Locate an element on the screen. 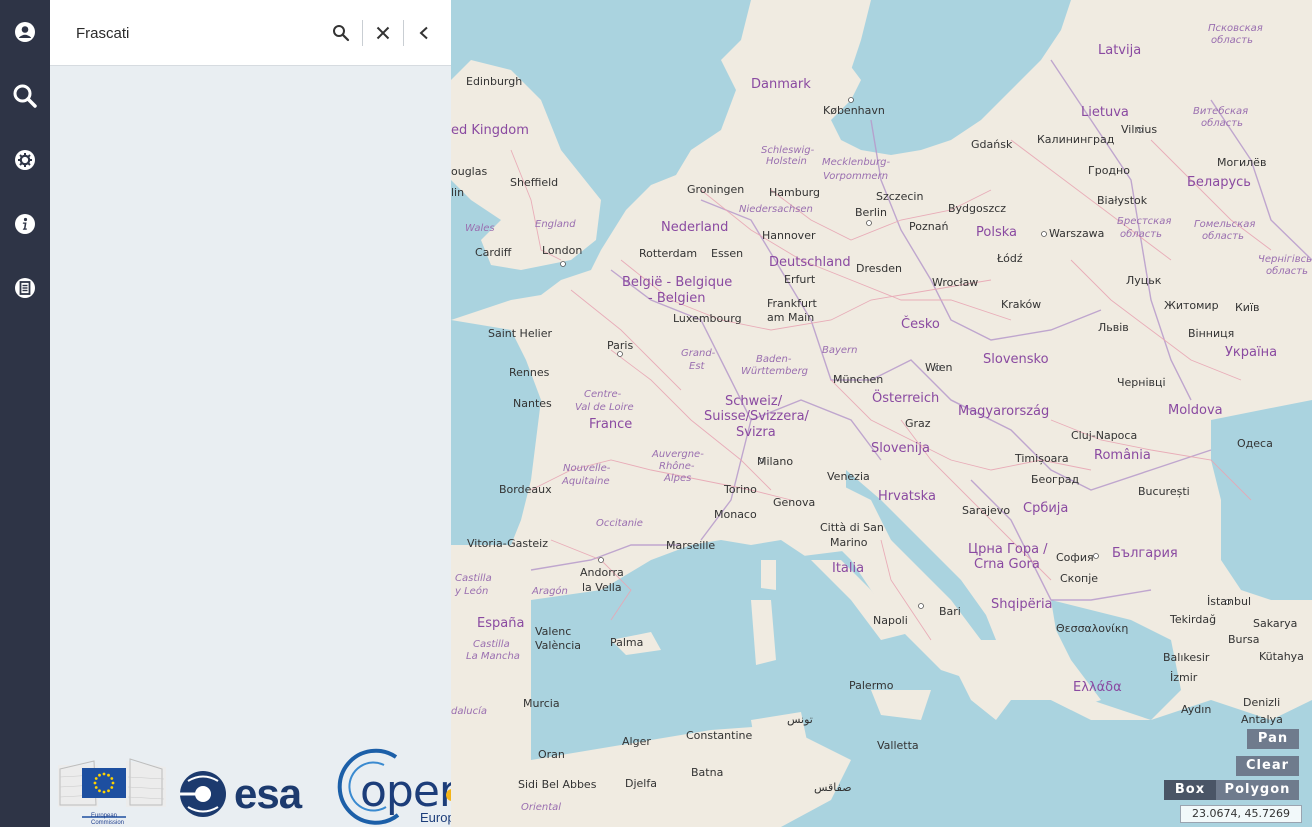  separator is located at coordinates (362, 33).